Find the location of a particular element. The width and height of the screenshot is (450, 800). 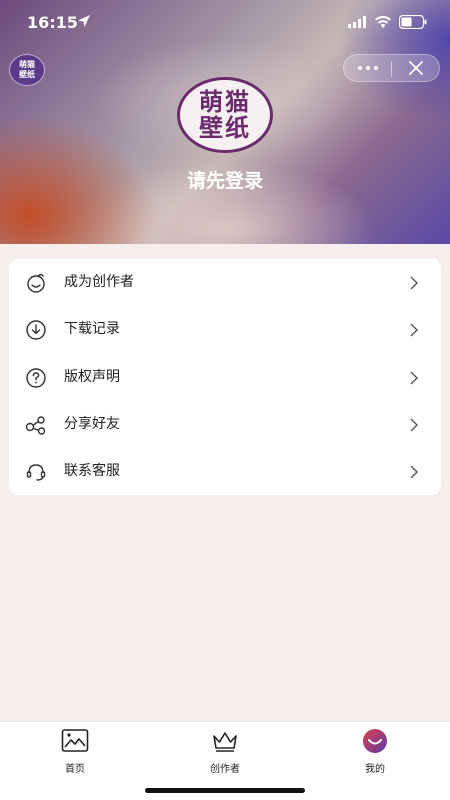

close-icon is located at coordinates (416, 68).